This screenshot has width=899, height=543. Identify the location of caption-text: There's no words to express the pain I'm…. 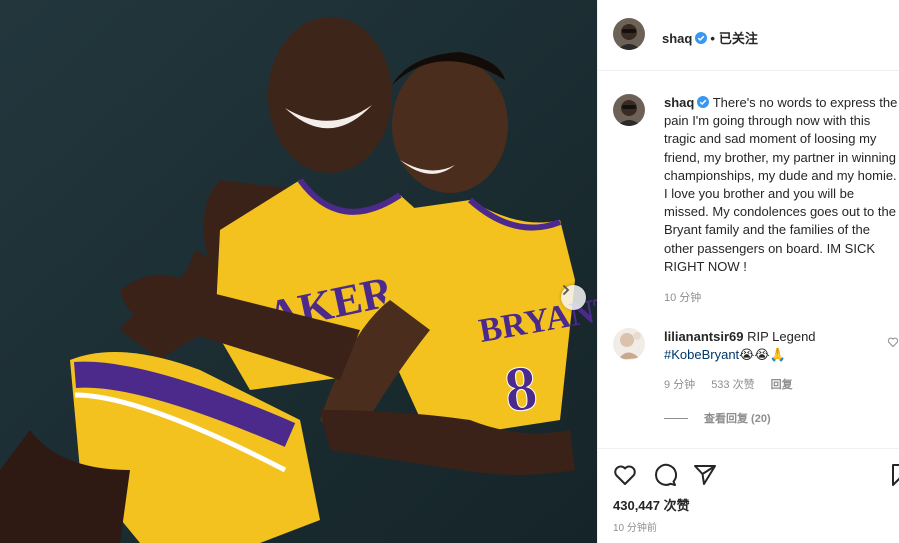
(781, 184).